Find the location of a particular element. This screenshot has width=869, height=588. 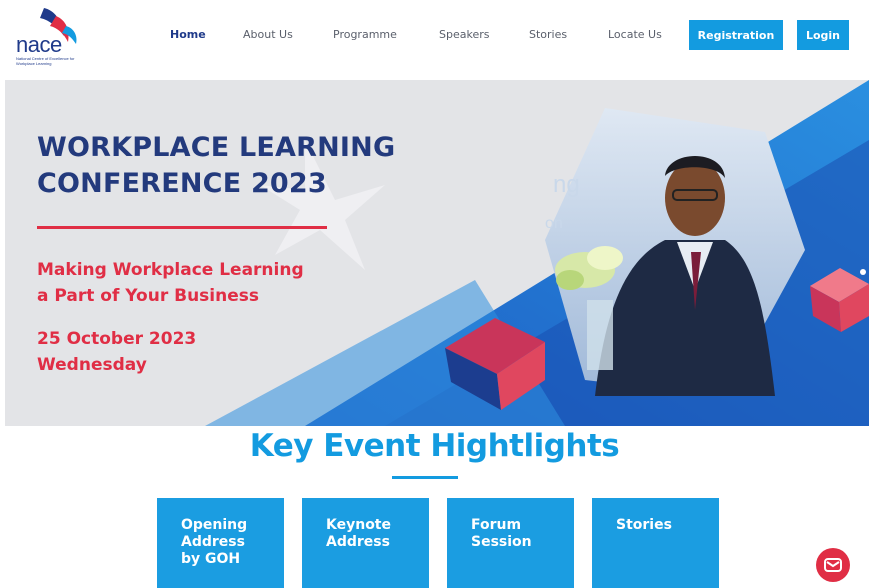

highlight-card-keynote-address: Keynote Address is located at coordinates (365, 543).